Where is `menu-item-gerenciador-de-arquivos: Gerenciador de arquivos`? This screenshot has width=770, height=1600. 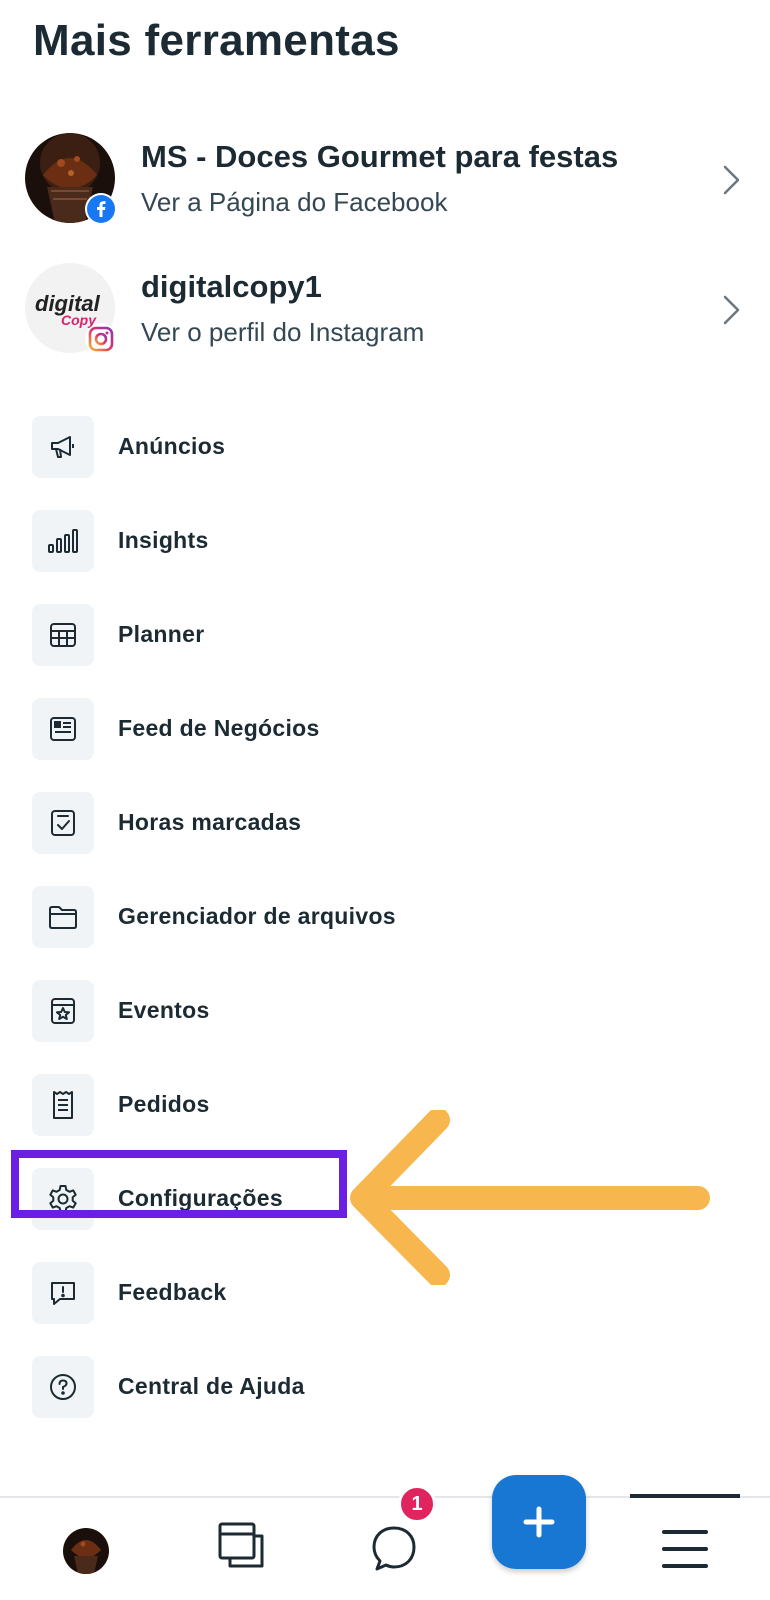 menu-item-gerenciador-de-arquivos: Gerenciador de arquivos is located at coordinates (385, 918).